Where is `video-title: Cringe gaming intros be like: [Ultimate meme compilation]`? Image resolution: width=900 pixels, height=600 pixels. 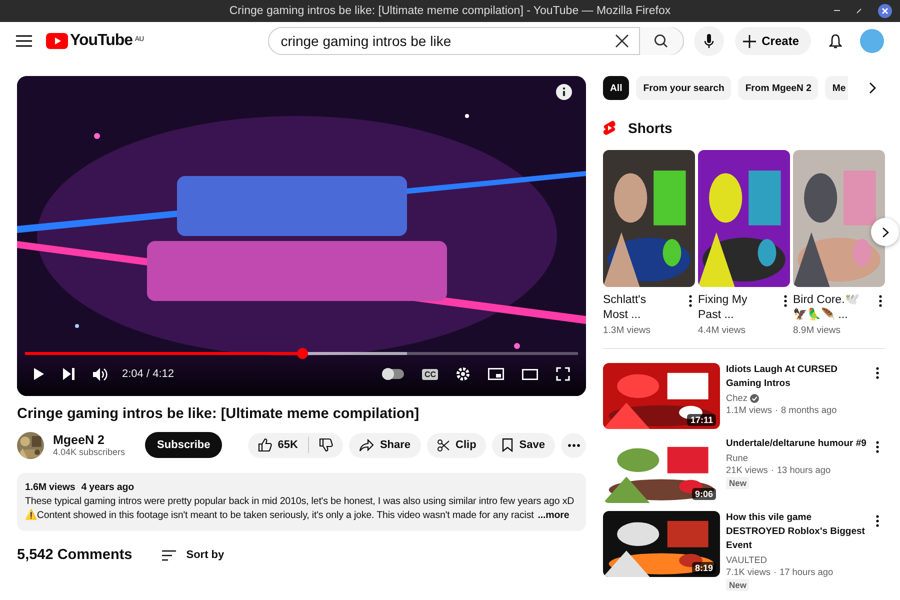 video-title: Cringe gaming intros be like: [Ultimate meme compilation] is located at coordinates (218, 414).